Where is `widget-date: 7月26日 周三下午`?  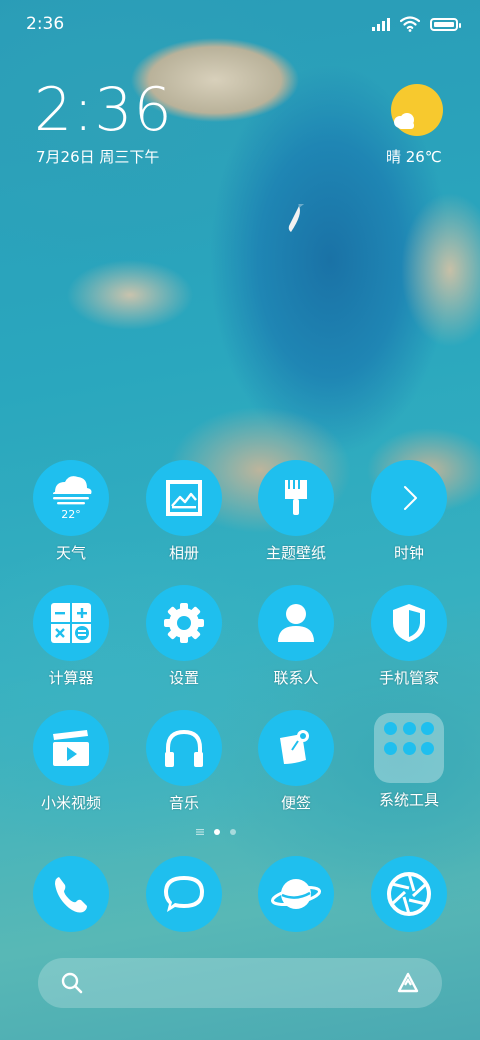
widget-date: 7月26日 周三下午 is located at coordinates (98, 157).